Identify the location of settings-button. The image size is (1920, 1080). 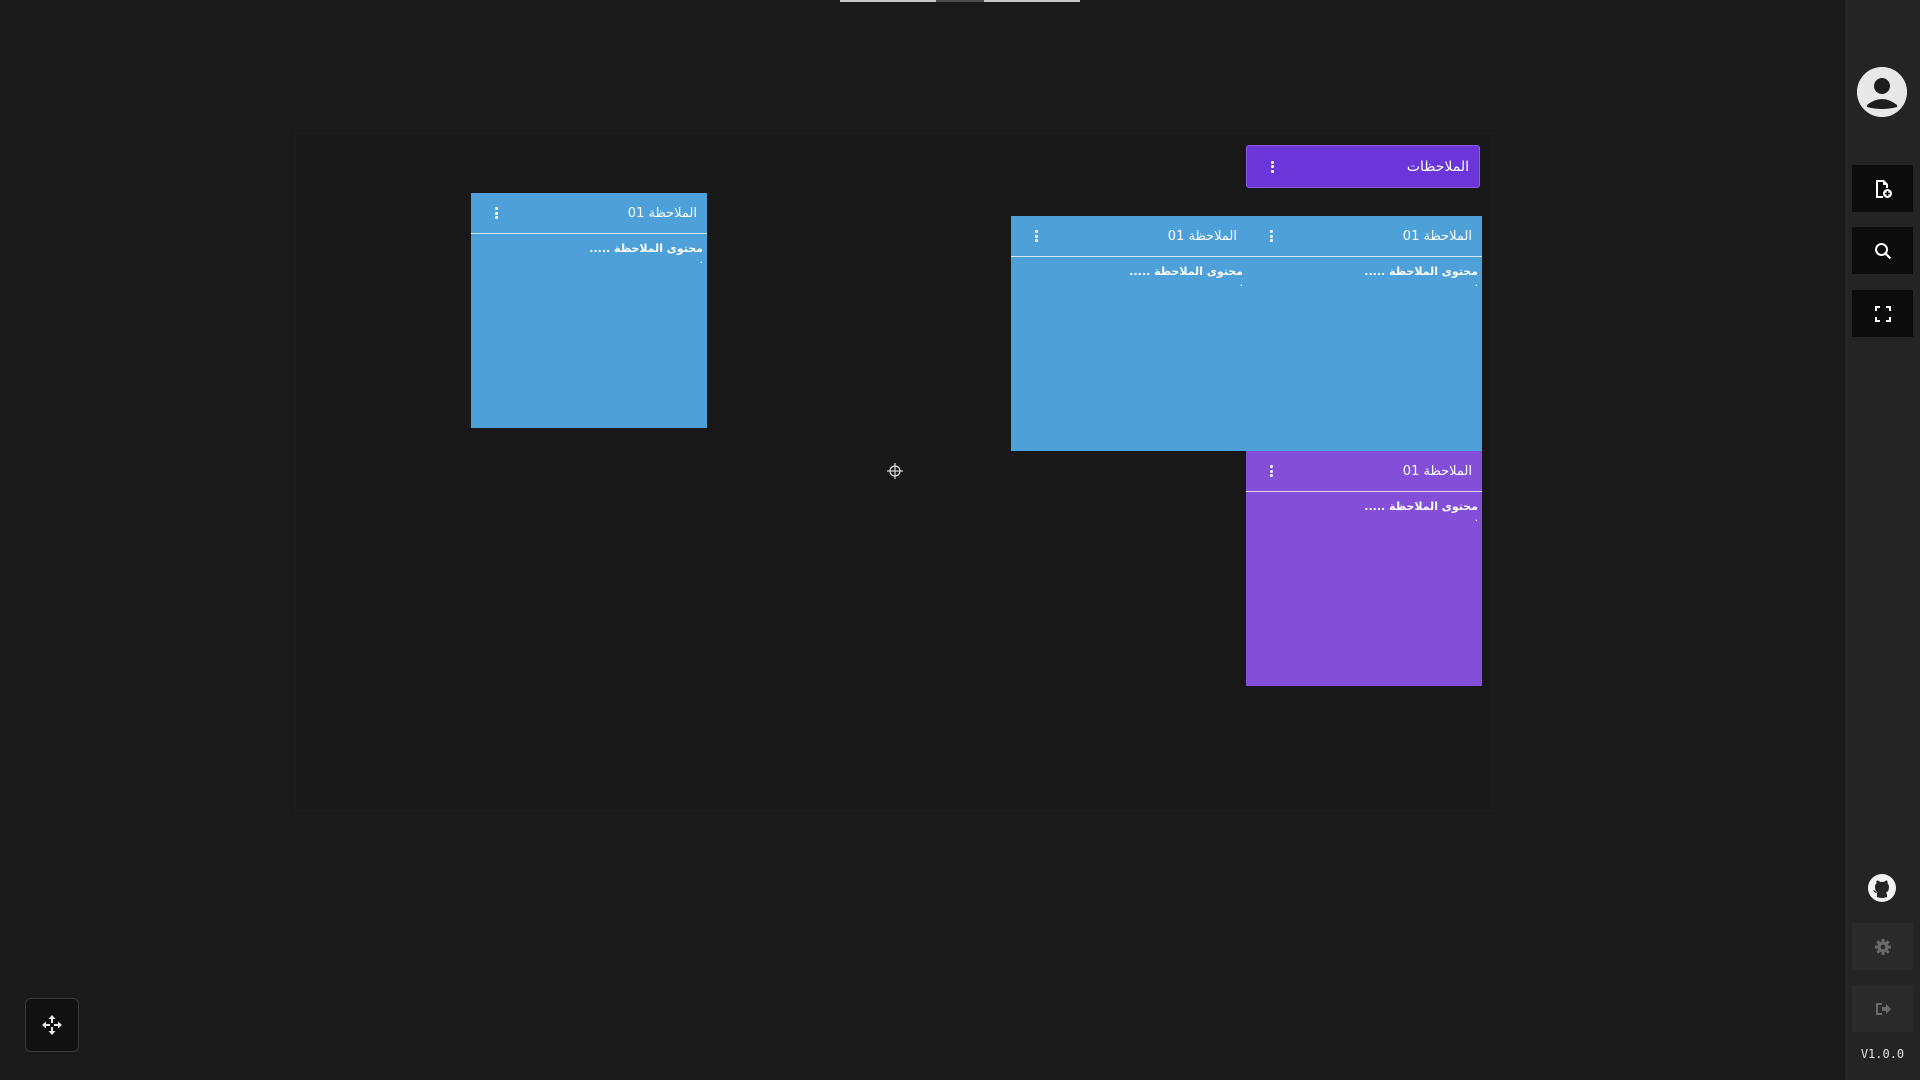
(1882, 946).